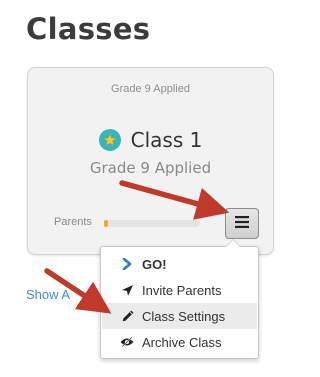 This screenshot has width=320, height=377. I want to click on menu-item-label: Archive Class, so click(182, 342).